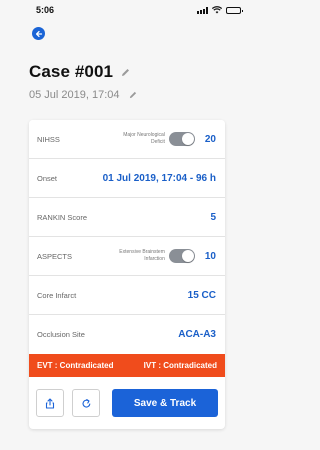 Image resolution: width=320 pixels, height=450 pixels. I want to click on row-nihss: NIHSS Major Neurological Deficit 20, so click(127, 139).